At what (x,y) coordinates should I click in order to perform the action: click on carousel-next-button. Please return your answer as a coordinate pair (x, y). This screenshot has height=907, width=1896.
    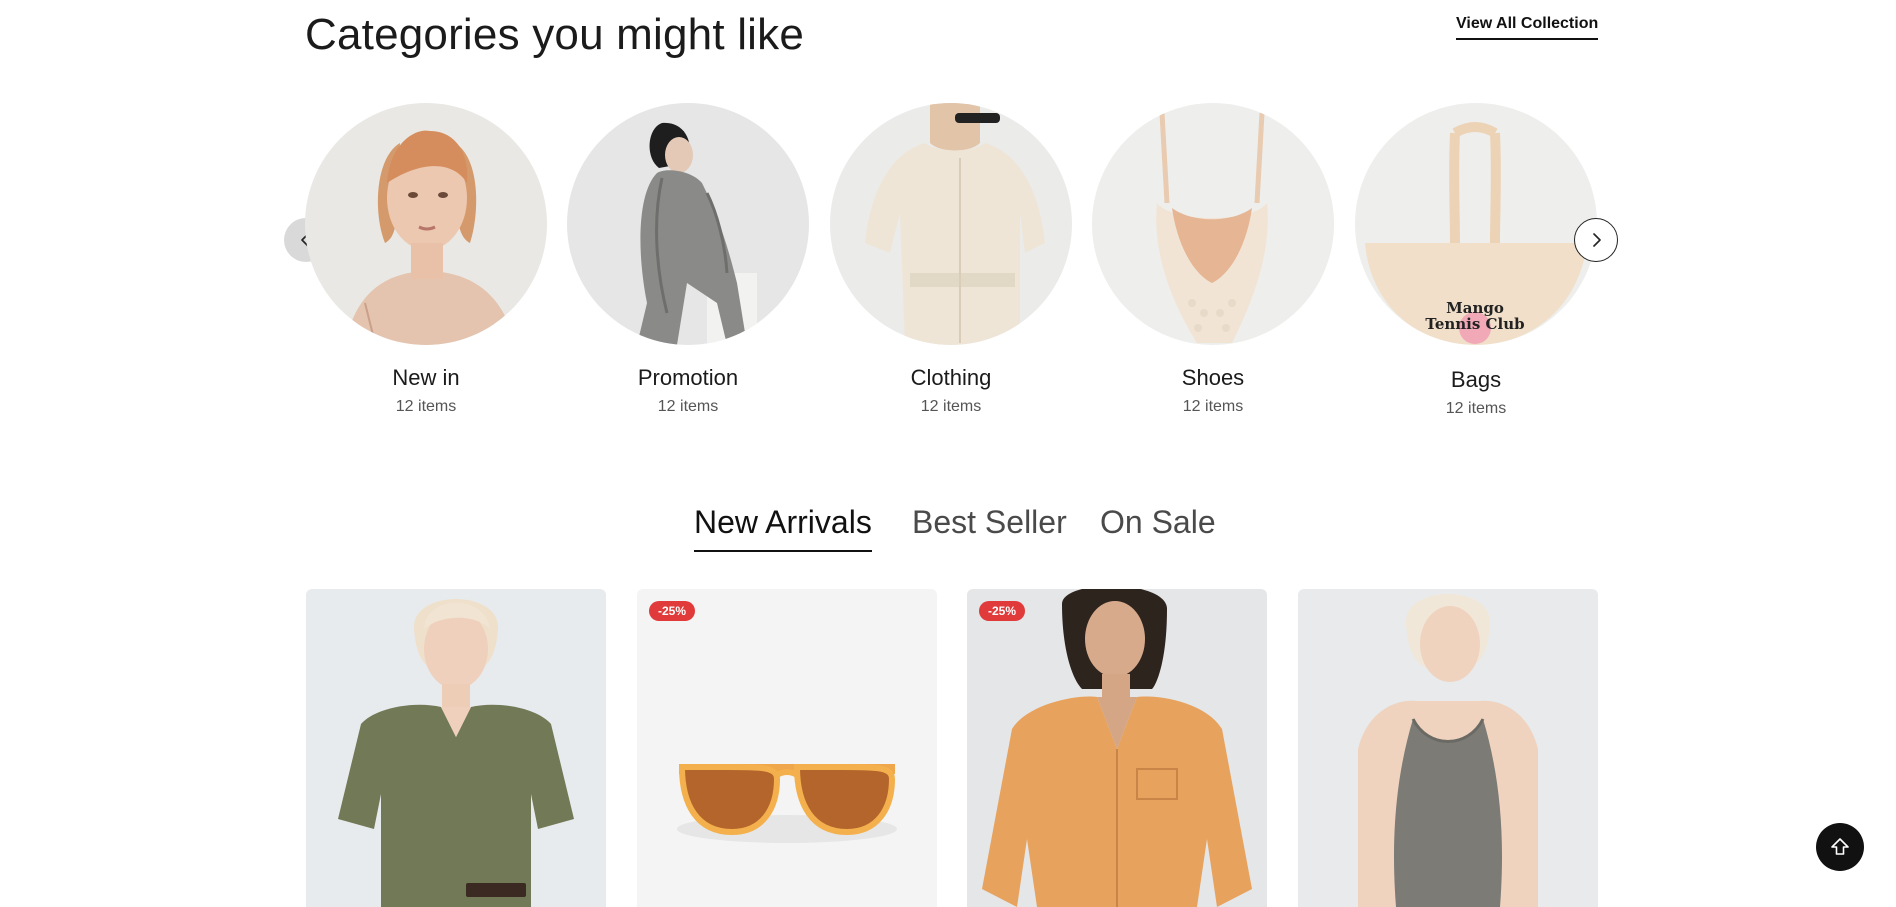
    Looking at the image, I should click on (1596, 240).